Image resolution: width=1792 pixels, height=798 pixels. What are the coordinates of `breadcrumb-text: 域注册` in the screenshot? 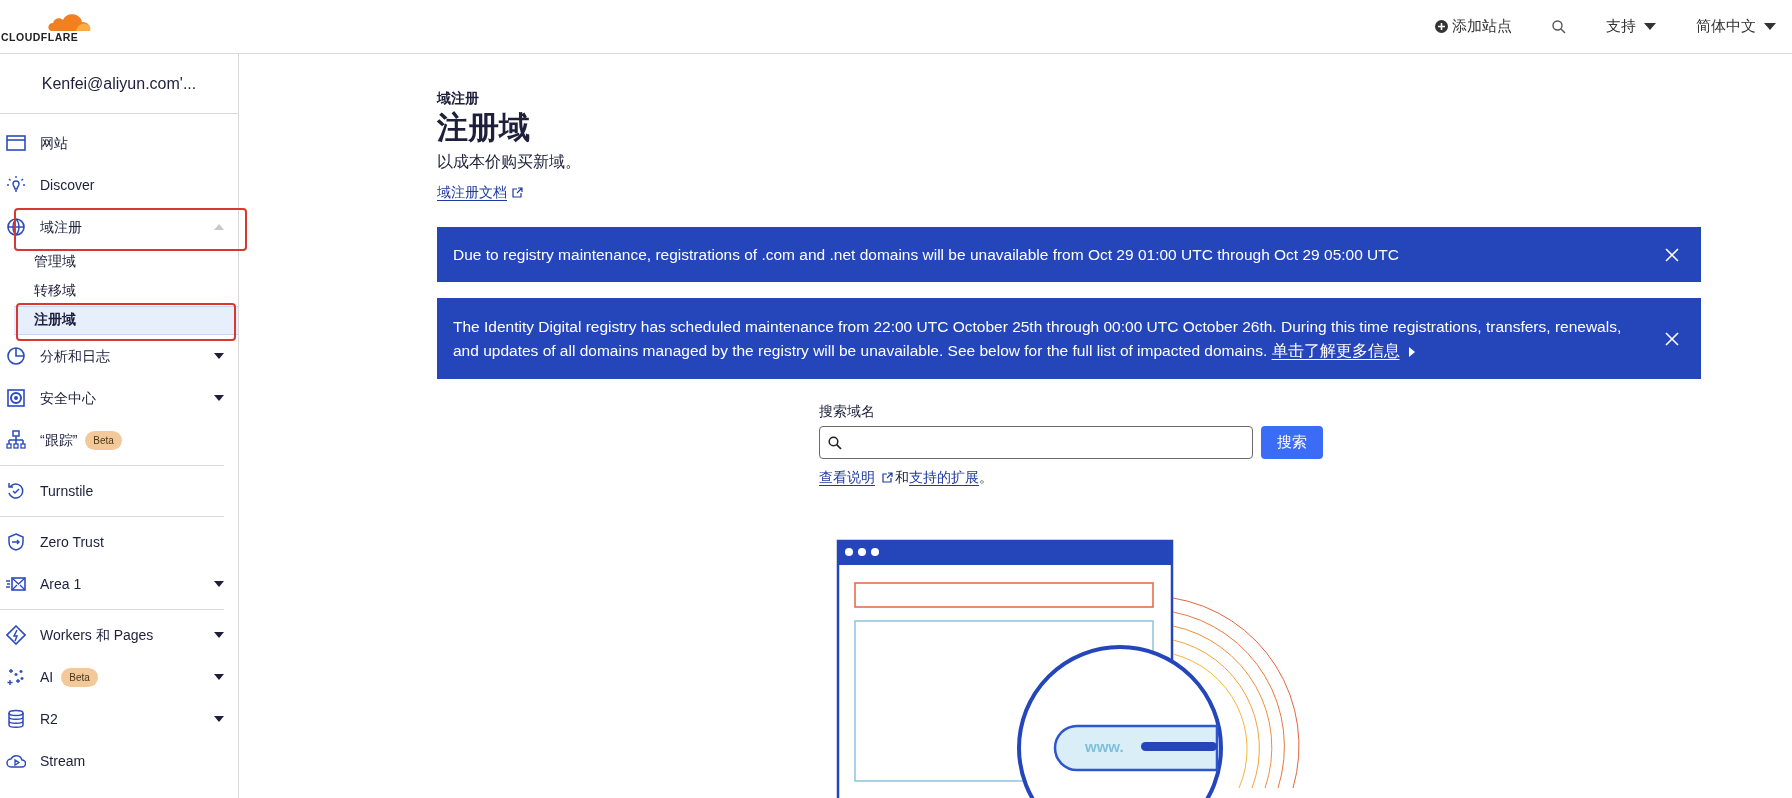 It's located at (458, 98).